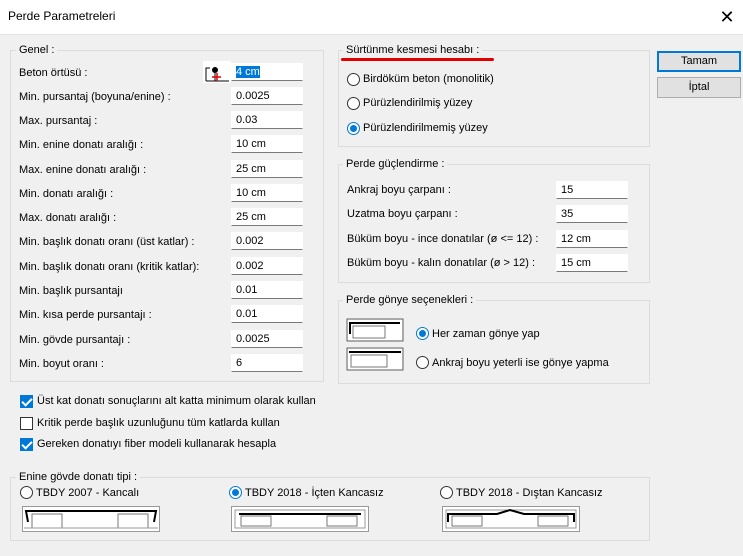 This screenshot has height=556, width=743. Describe the element at coordinates (71, 291) in the screenshot. I see `field-label: Min. başlık pursantajı` at that location.